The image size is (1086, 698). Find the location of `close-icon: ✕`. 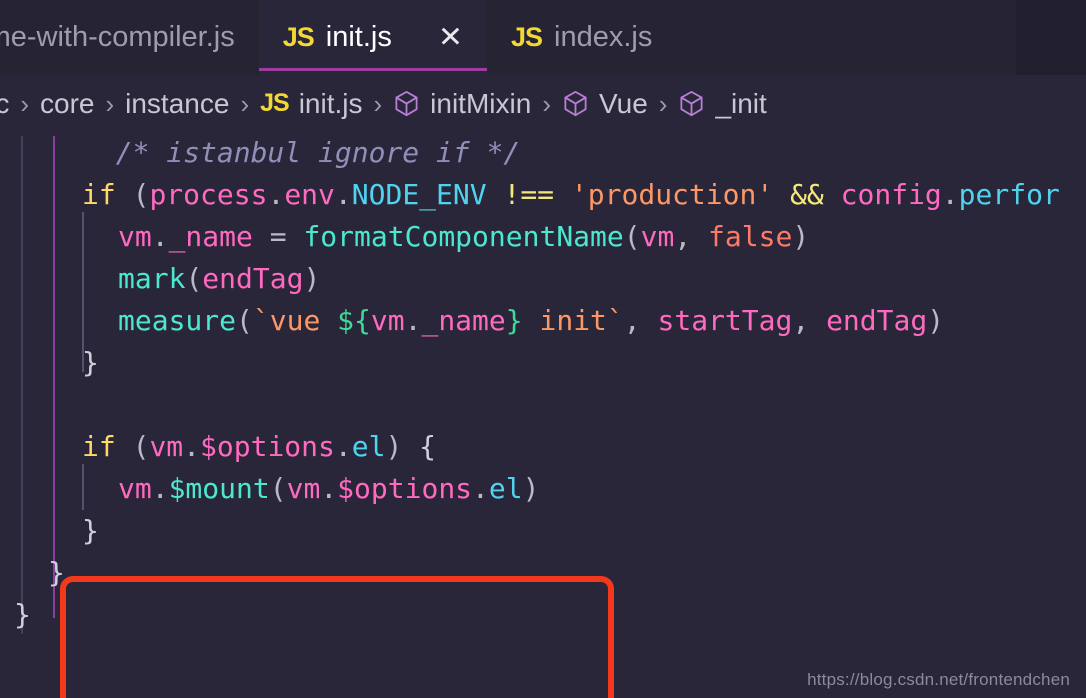

close-icon: ✕ is located at coordinates (450, 37).